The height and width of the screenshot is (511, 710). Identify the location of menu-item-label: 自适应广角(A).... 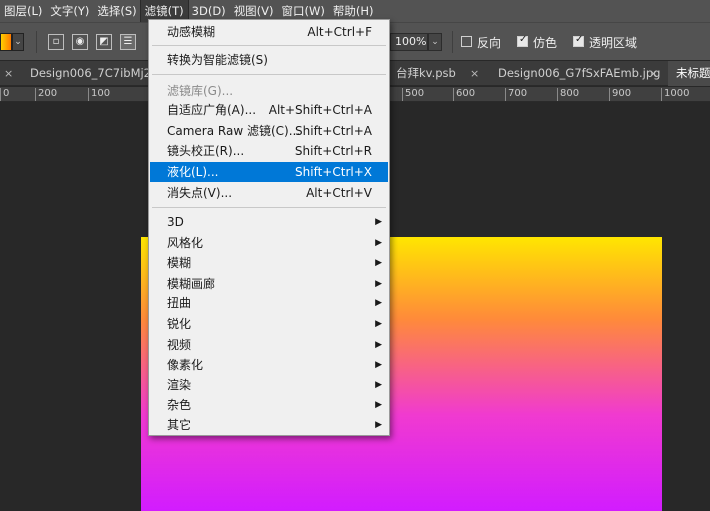
(212, 110).